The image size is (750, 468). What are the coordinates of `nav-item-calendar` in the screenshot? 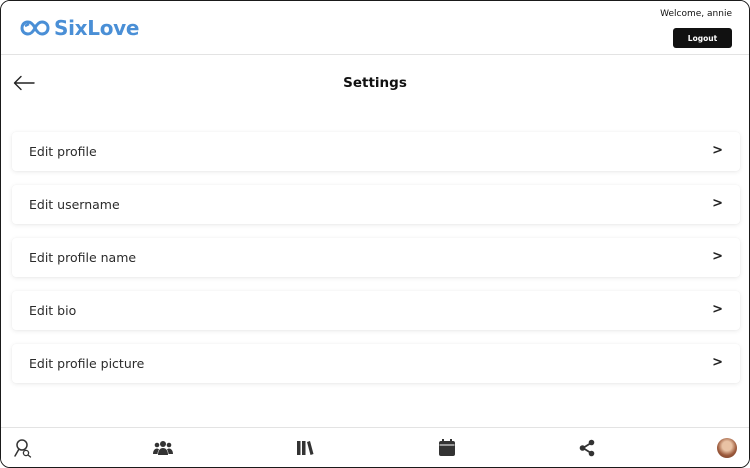 It's located at (447, 448).